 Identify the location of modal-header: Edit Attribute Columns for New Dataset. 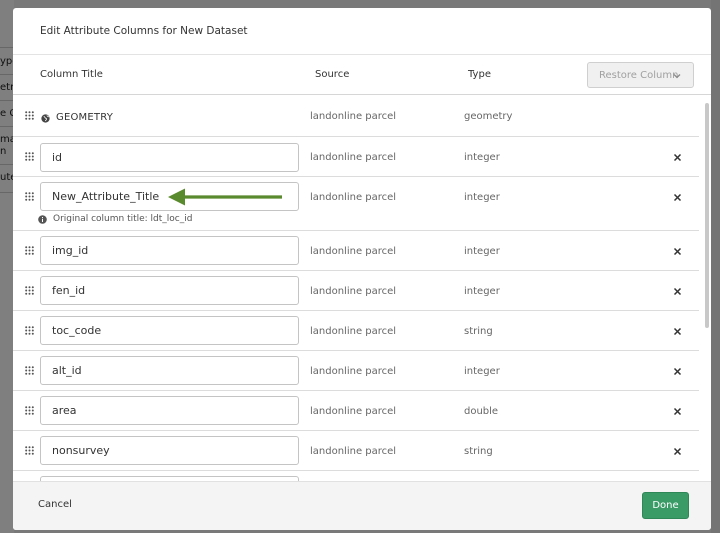
(362, 31).